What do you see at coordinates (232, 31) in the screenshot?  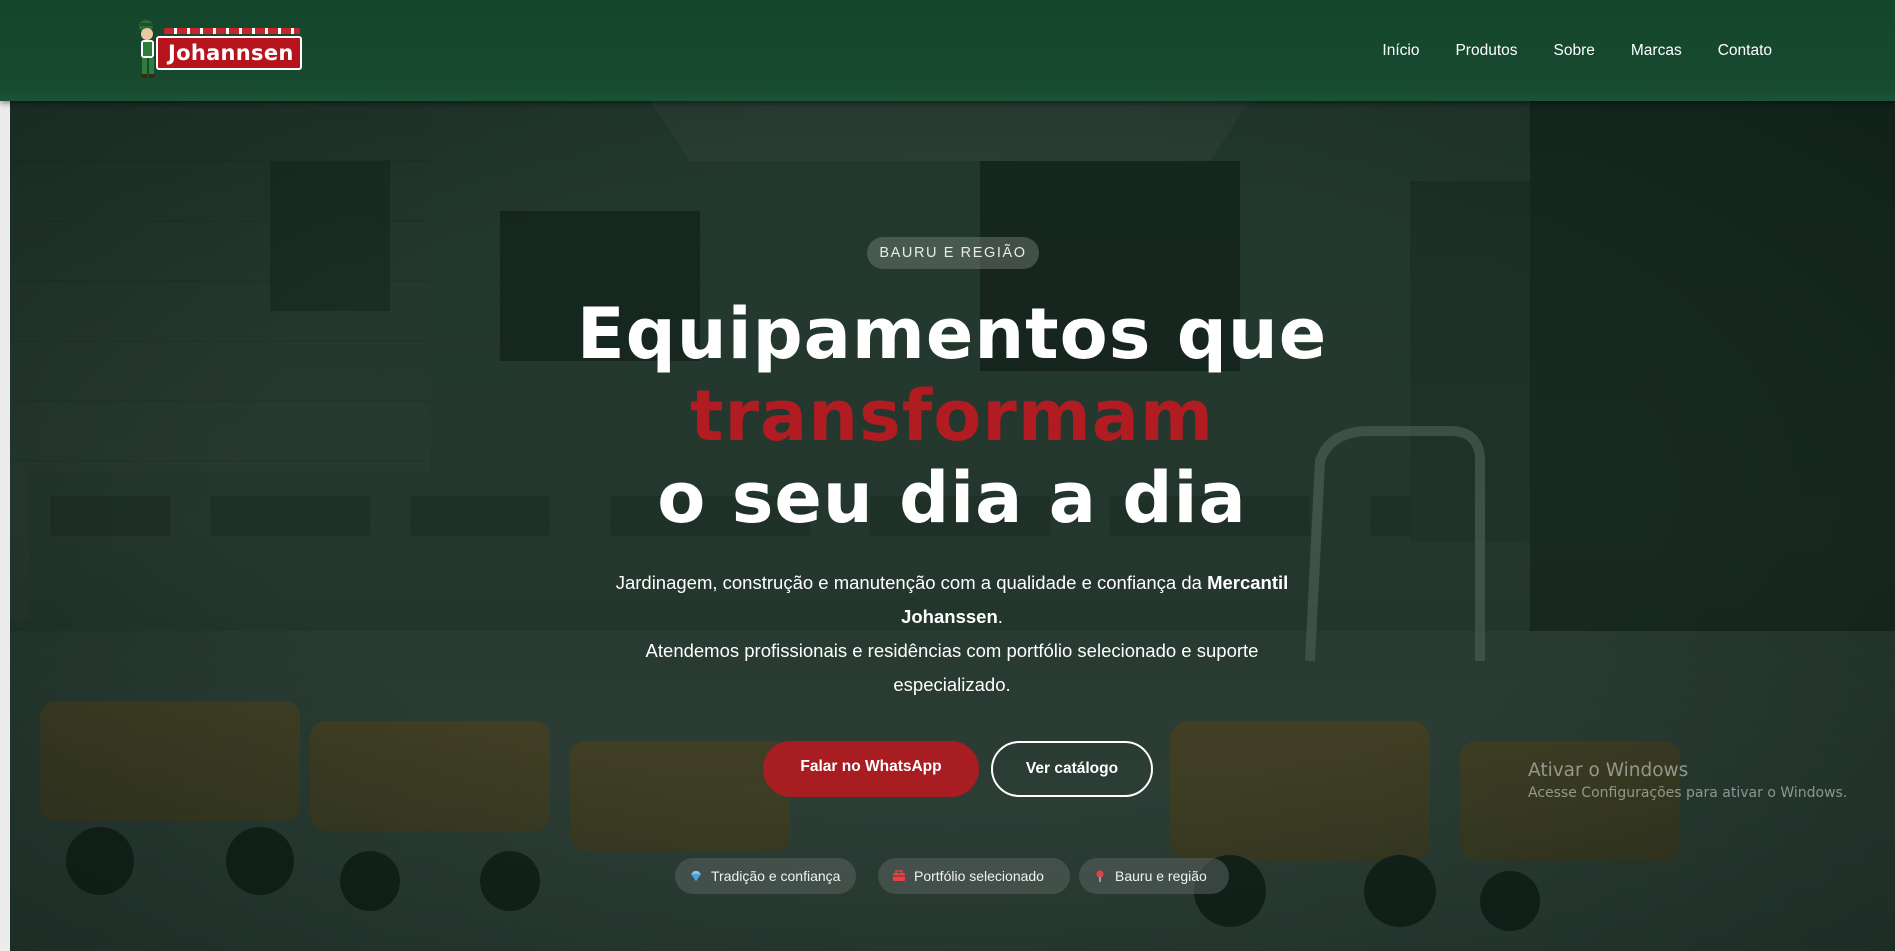 I see `logo-strip` at bounding box center [232, 31].